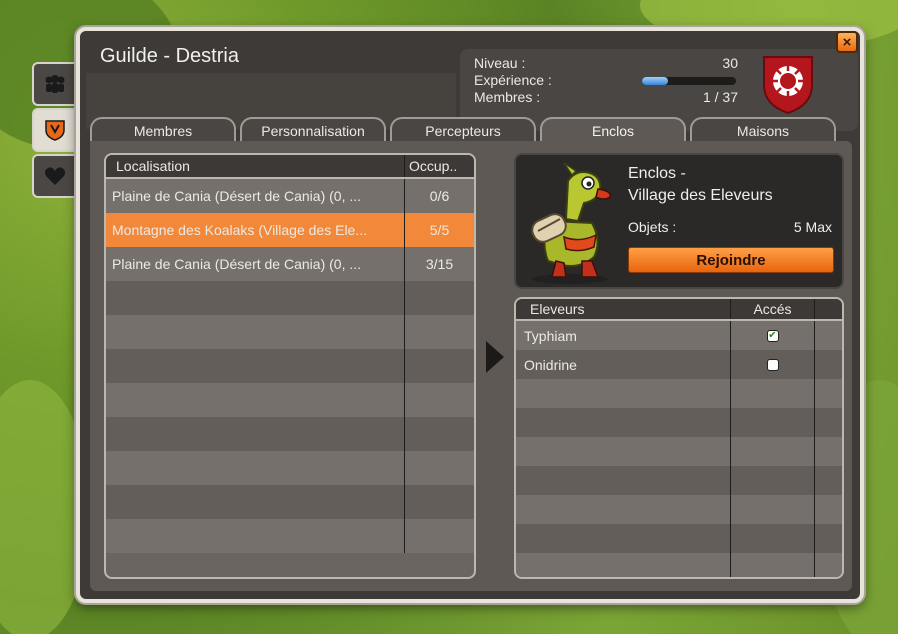 This screenshot has width=898, height=634. I want to click on table-row: Typhiam ✔, so click(679, 335).